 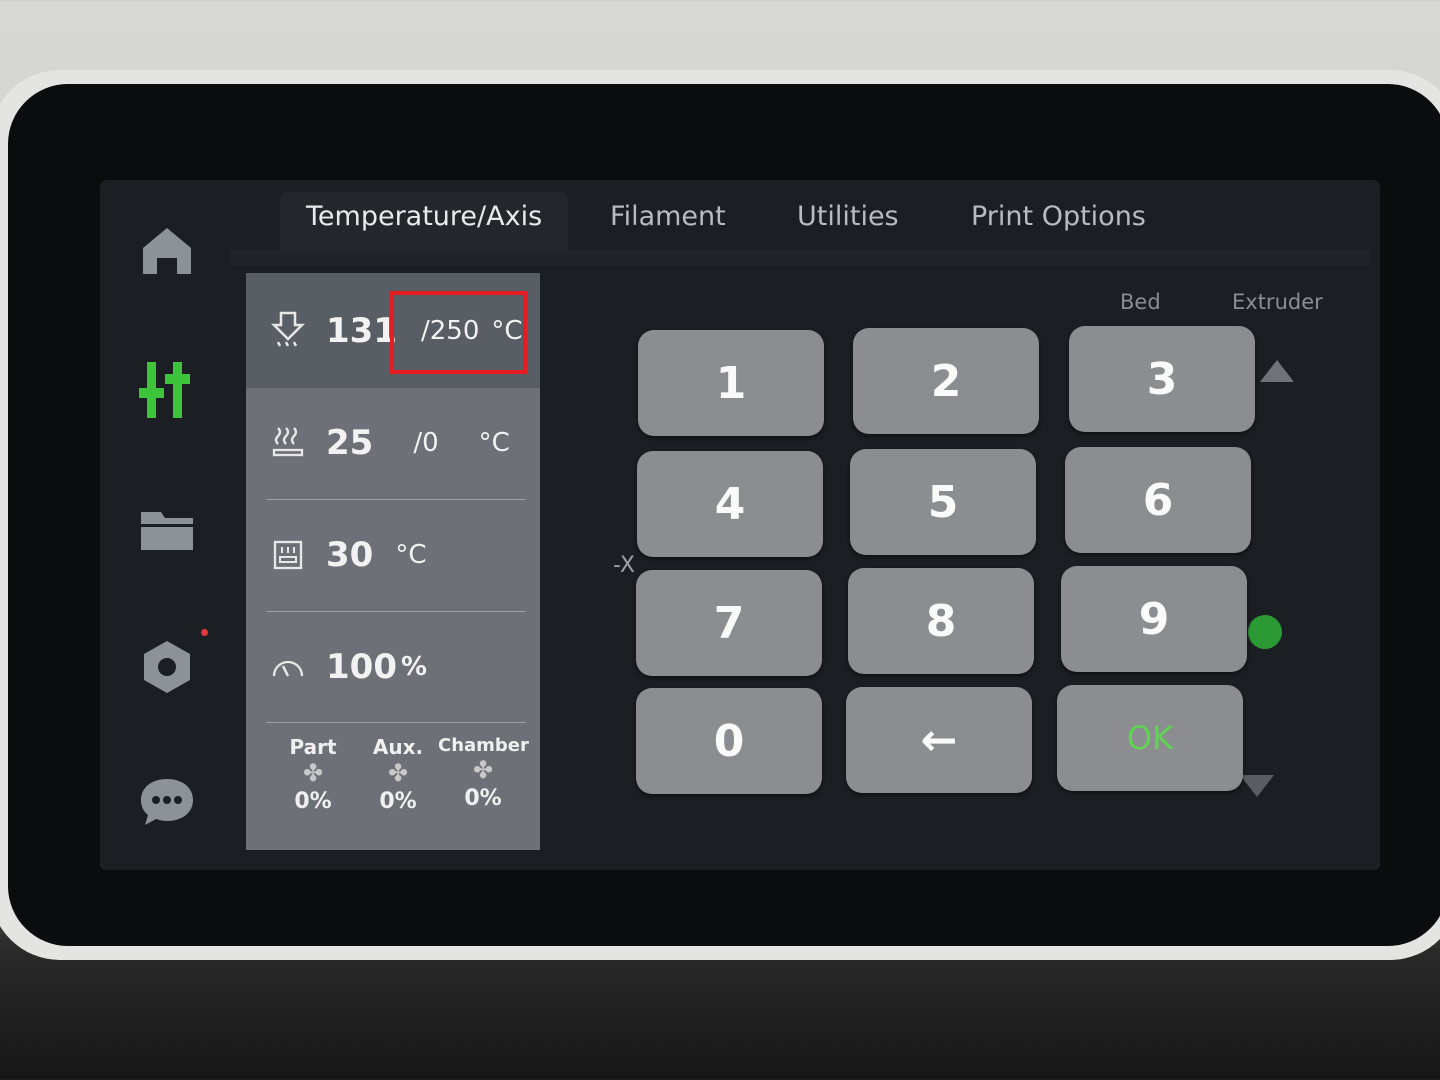 What do you see at coordinates (1150, 738) in the screenshot?
I see `ok-button: OK` at bounding box center [1150, 738].